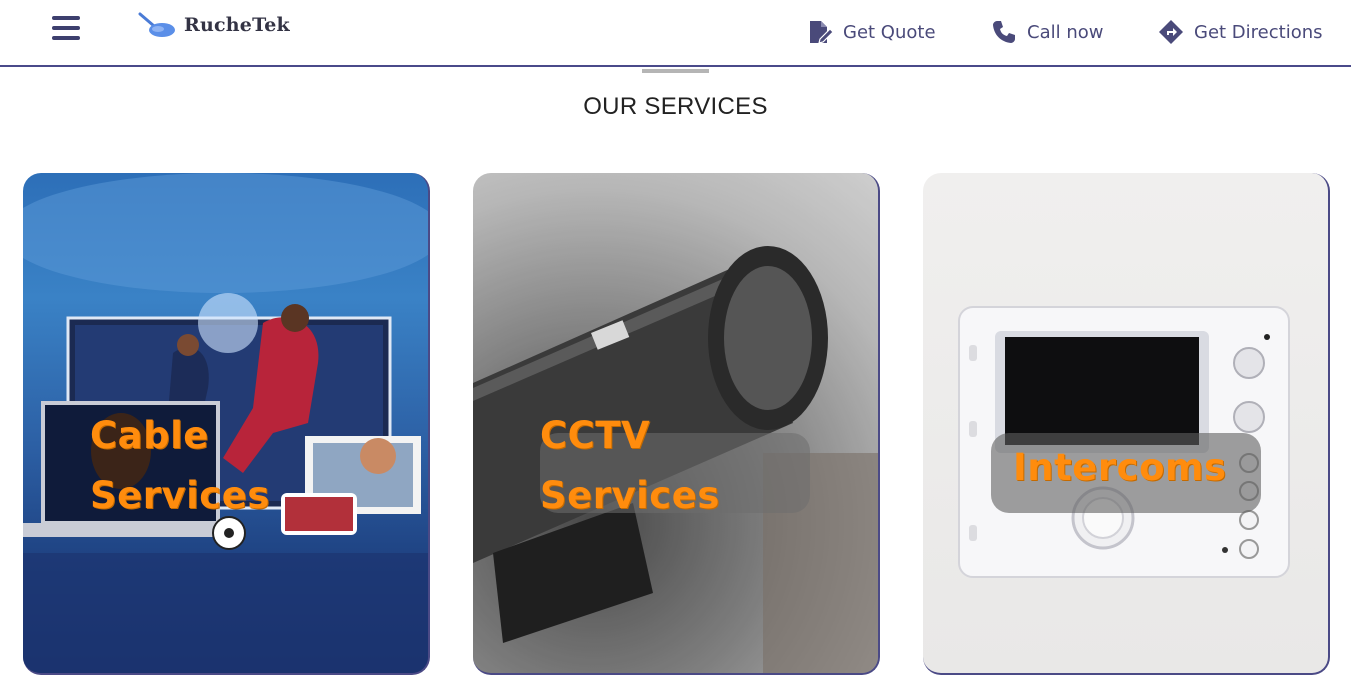 The image size is (1351, 691). I want to click on cctv-services-label: CCTV Services, so click(660, 466).